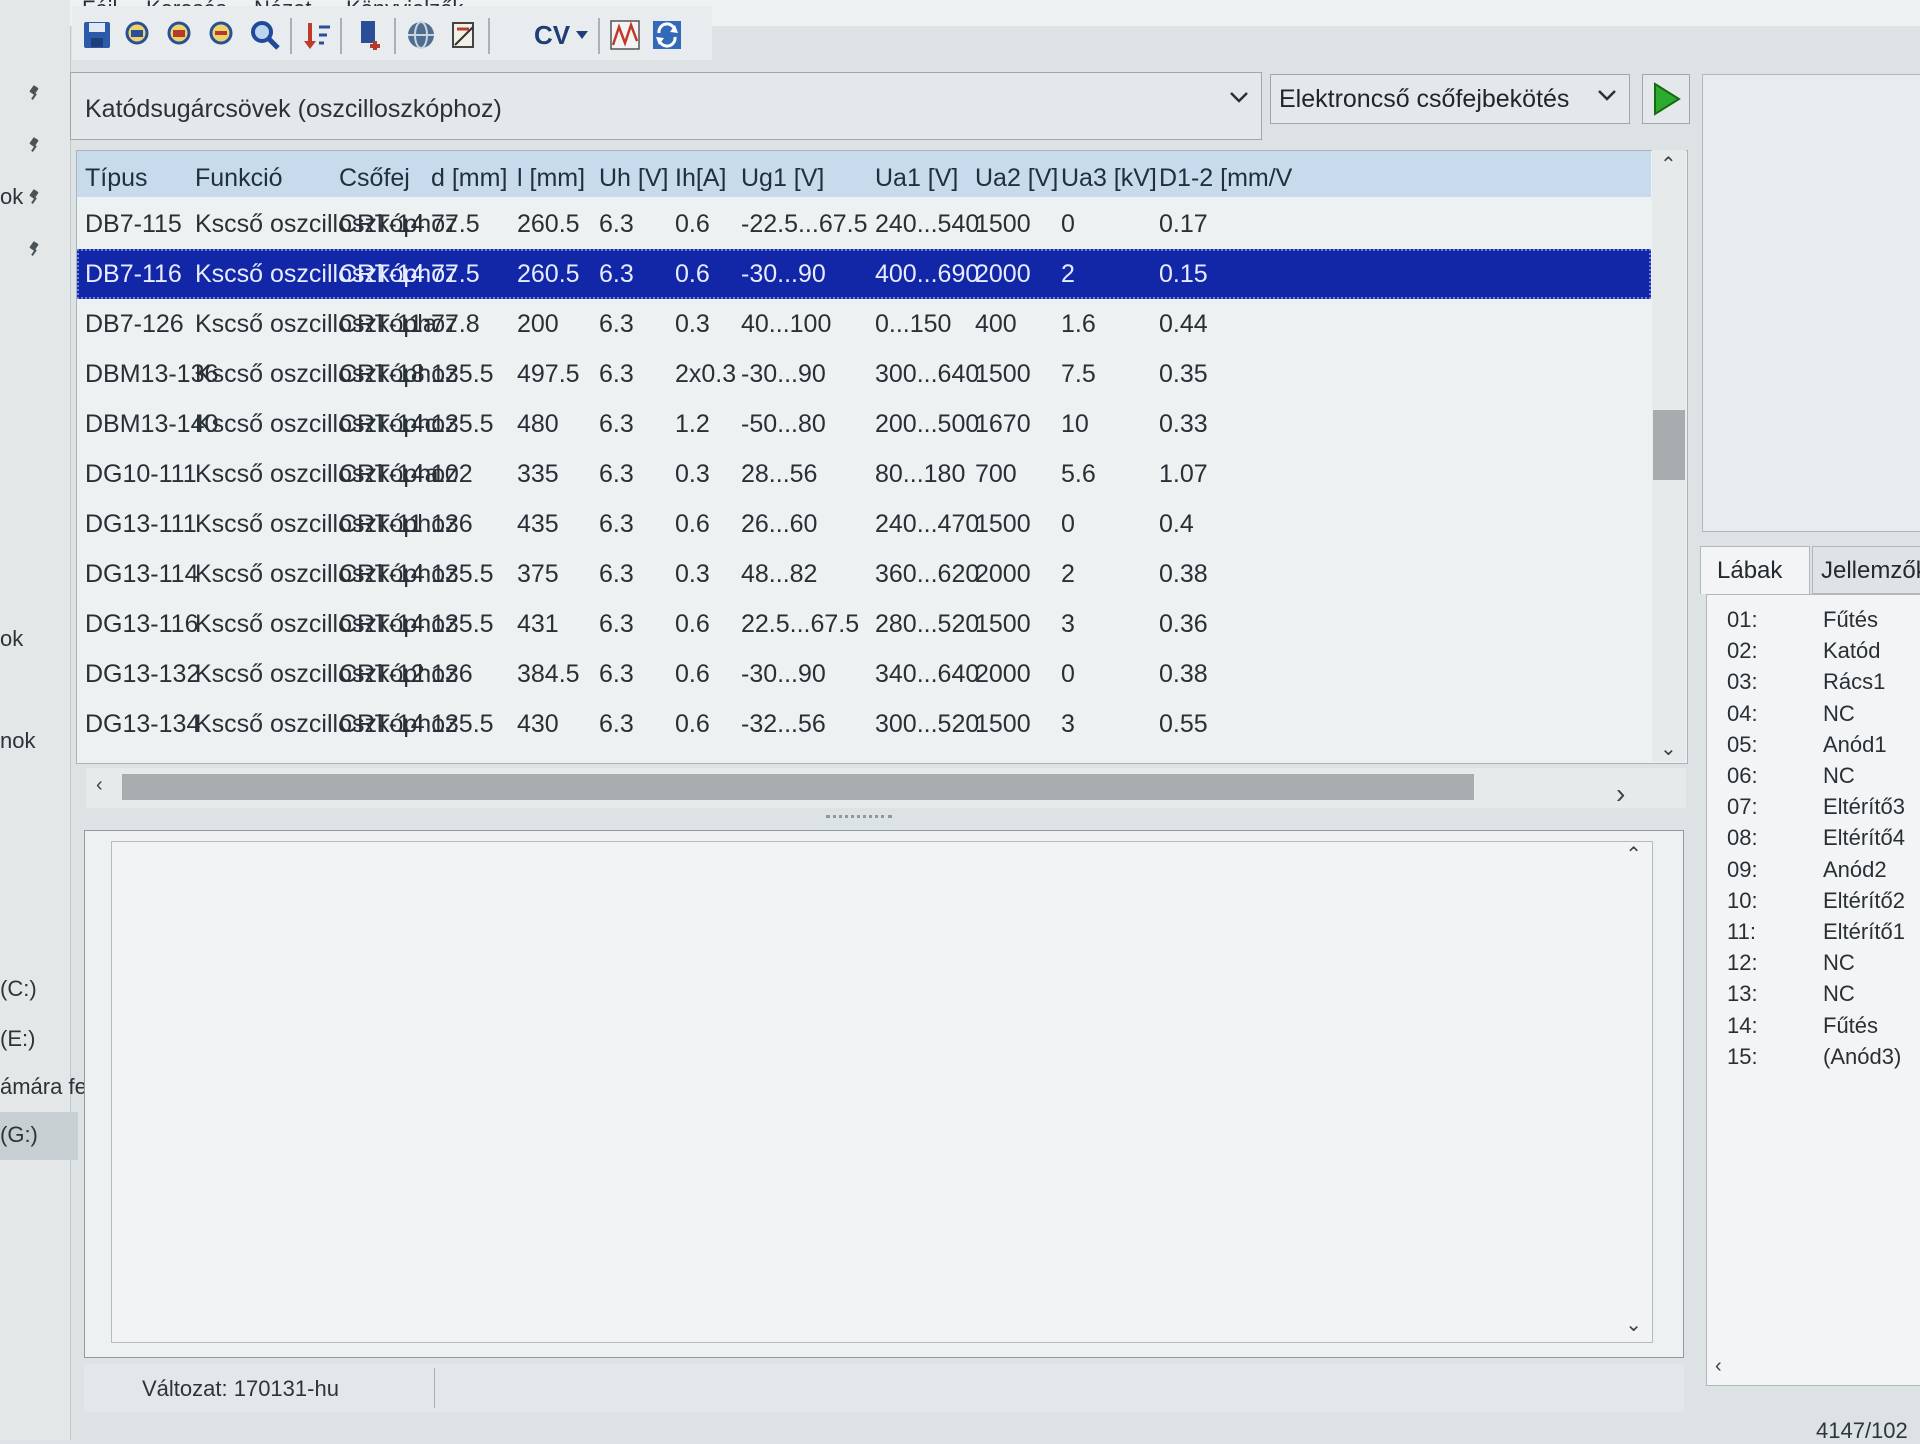 The image size is (1920, 1444). Describe the element at coordinates (139, 35) in the screenshot. I see `search-tube-icon` at that location.